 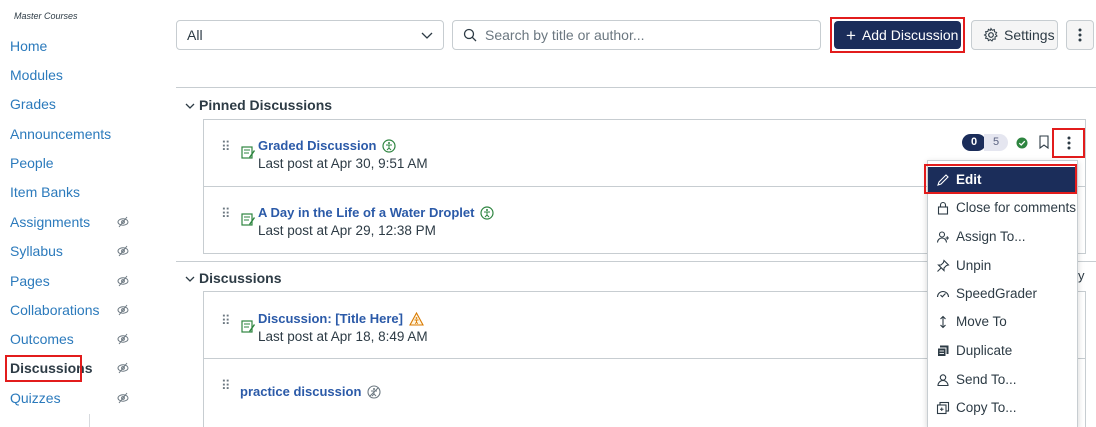 I want to click on discussion-title-link: Discussion: [Title Here], so click(x=341, y=318).